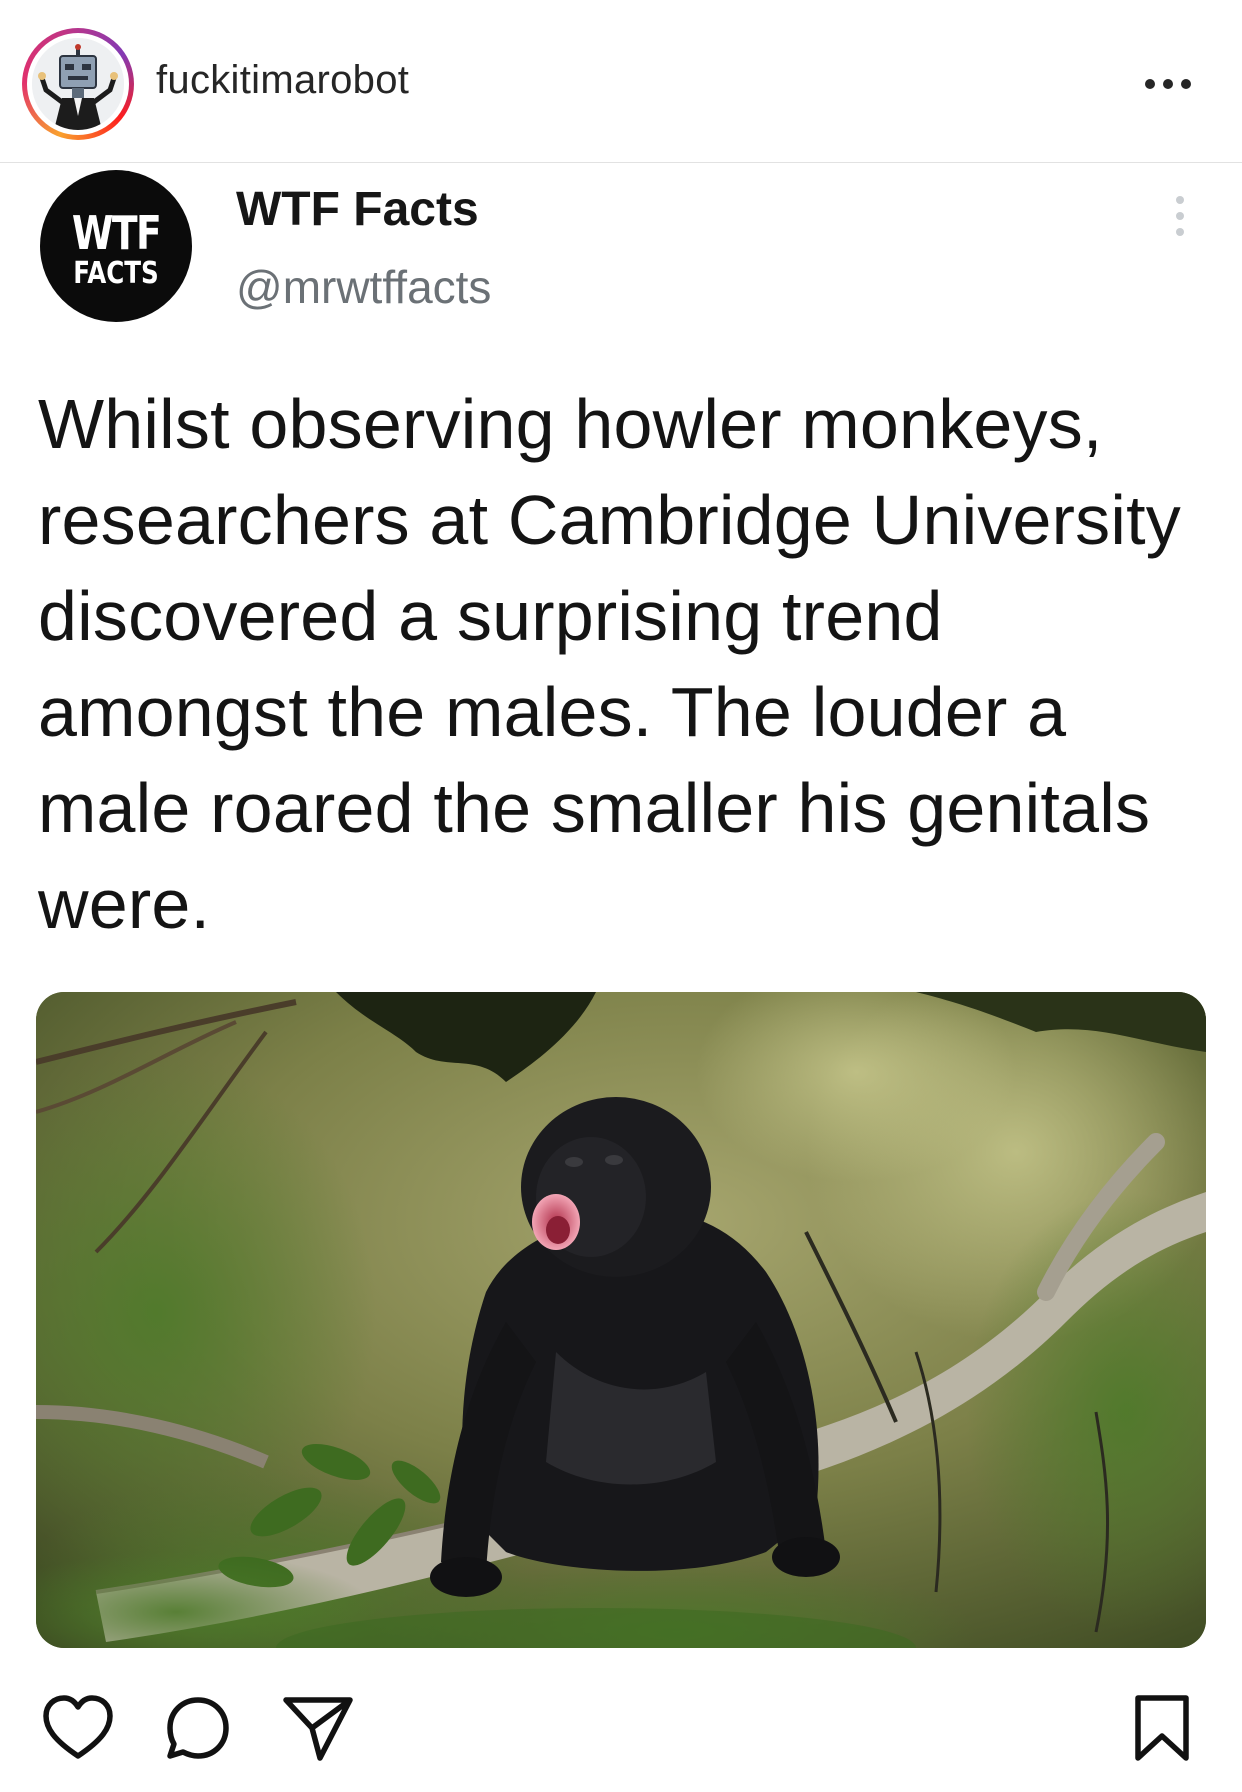 This screenshot has height=1792, width=1242. Describe the element at coordinates (1162, 1728) in the screenshot. I see `bookmark-icon` at that location.